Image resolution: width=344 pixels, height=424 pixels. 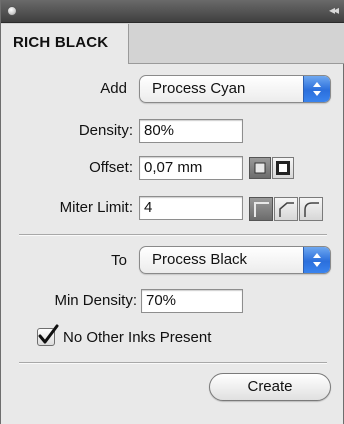 I want to click on checkmark-icon, so click(x=48, y=334).